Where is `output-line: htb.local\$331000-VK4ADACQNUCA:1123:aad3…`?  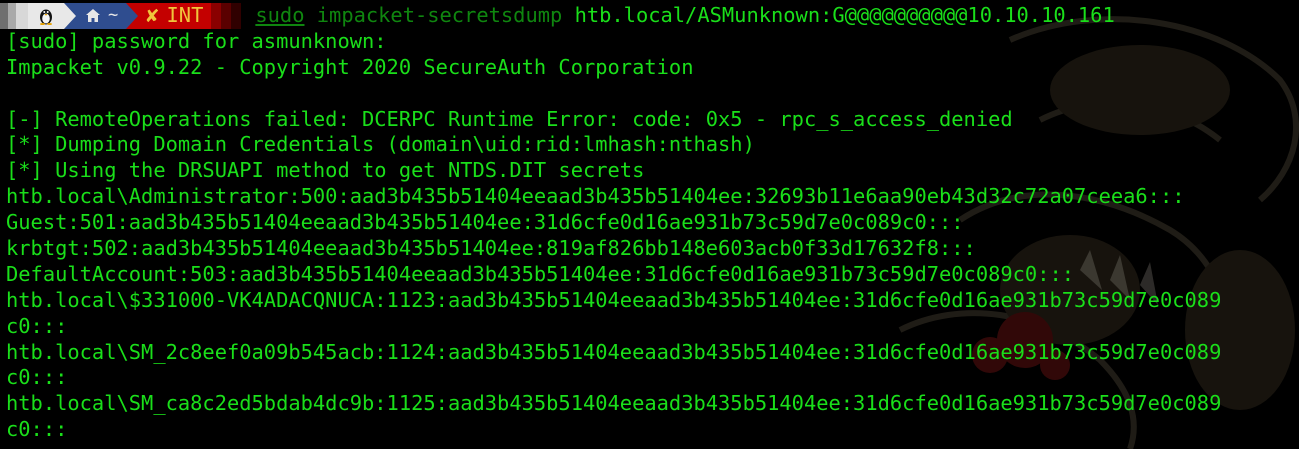
output-line: htb.local\$331000-VK4ADACQNUCA:1123:aad3… is located at coordinates (614, 299).